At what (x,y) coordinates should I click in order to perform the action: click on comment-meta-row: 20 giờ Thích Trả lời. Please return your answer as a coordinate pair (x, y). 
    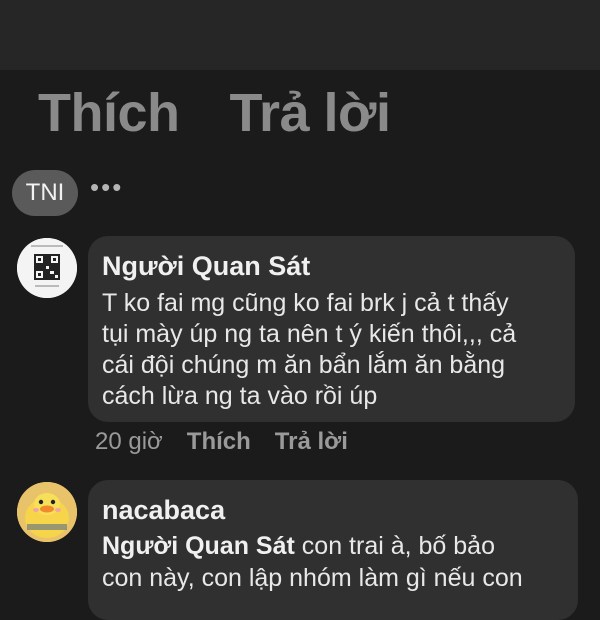
    Looking at the image, I should click on (221, 442).